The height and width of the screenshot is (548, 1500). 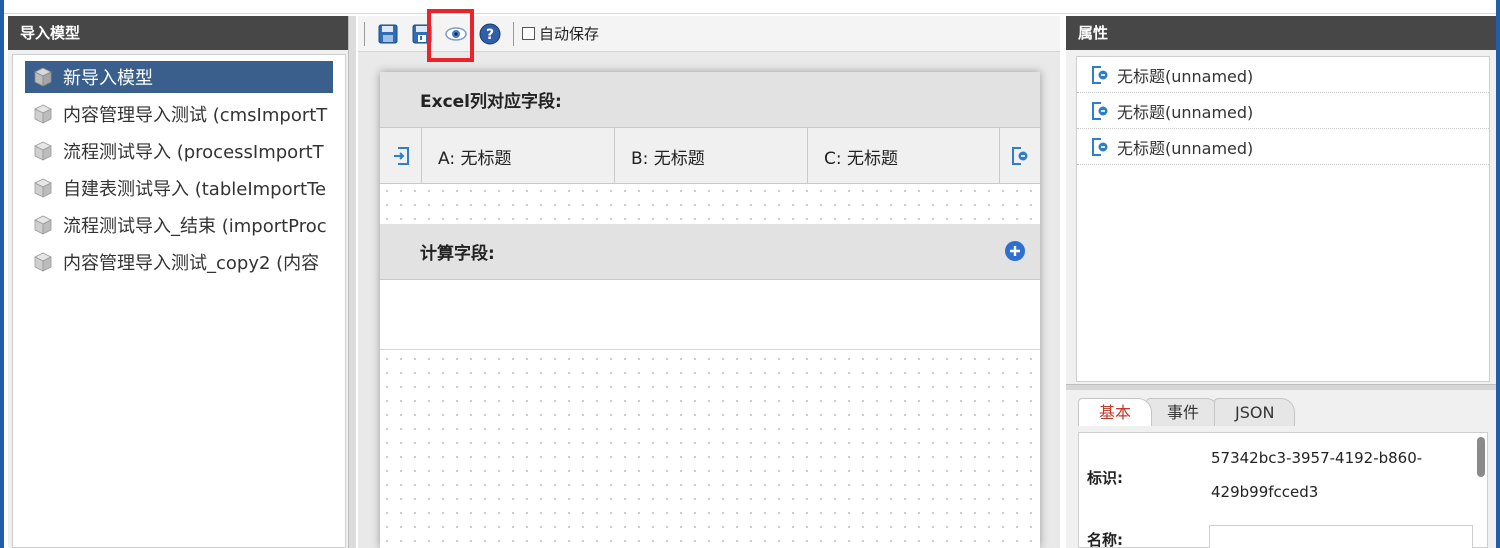 What do you see at coordinates (710, 315) in the screenshot?
I see `computed-fields-area` at bounding box center [710, 315].